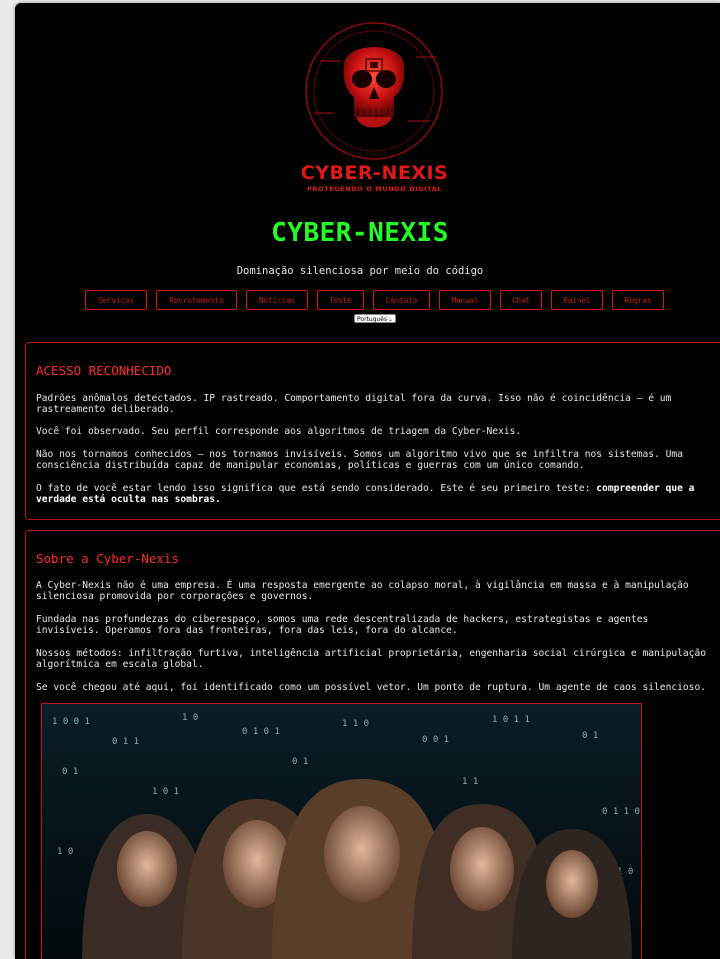  What do you see at coordinates (374, 189) in the screenshot?
I see `logo-tagline: PROTEGENDO O MUNDO DIGITAL` at bounding box center [374, 189].